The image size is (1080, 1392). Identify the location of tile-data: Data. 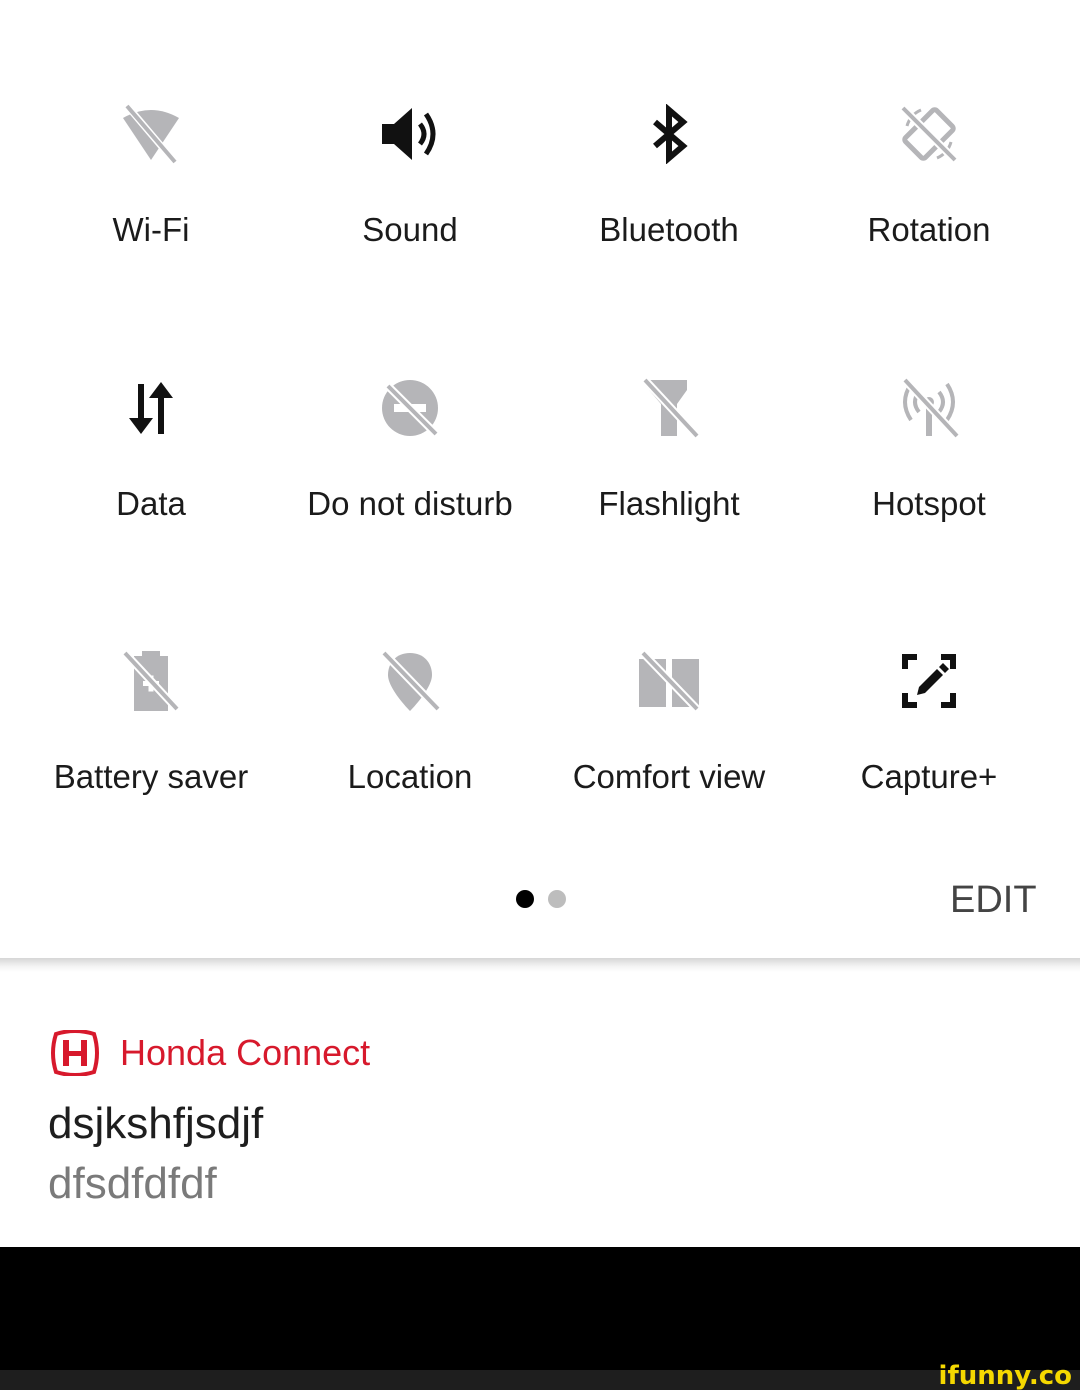
(151, 478).